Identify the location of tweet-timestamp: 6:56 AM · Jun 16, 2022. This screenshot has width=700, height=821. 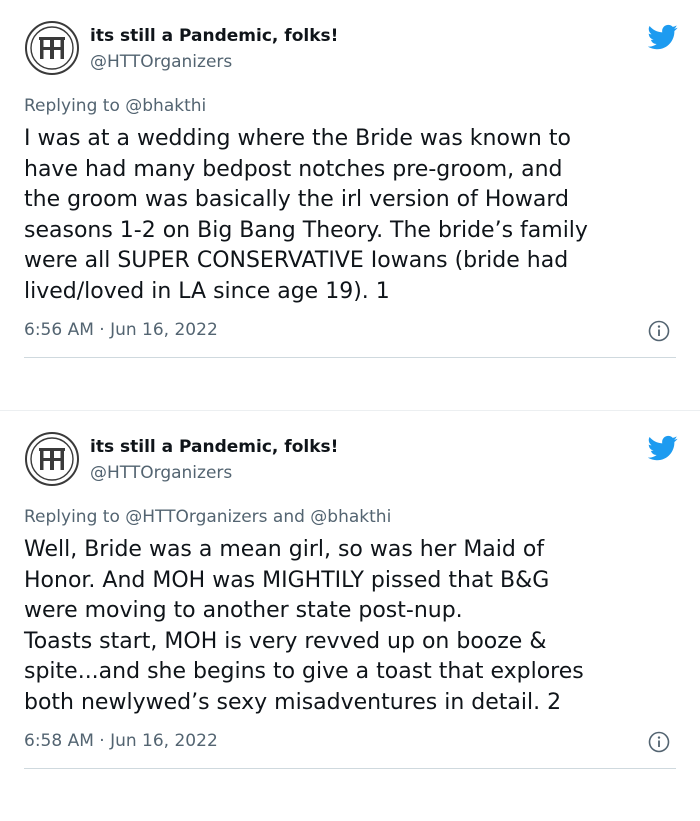
(121, 330).